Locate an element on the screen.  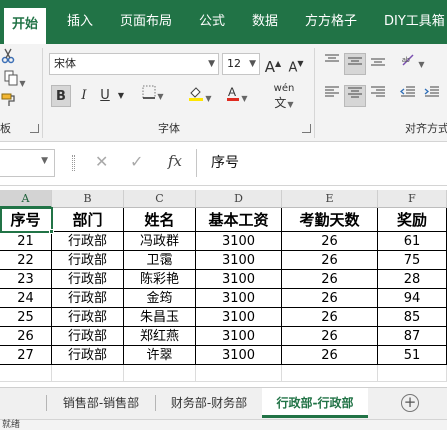
add-sheet-button: + is located at coordinates (410, 403).